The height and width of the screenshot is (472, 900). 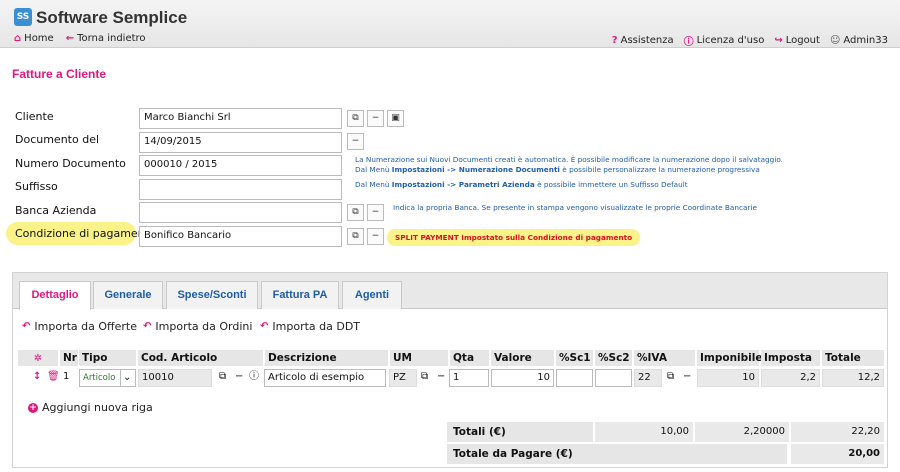 I want to click on iva-clear-icon: −, so click(x=686, y=378).